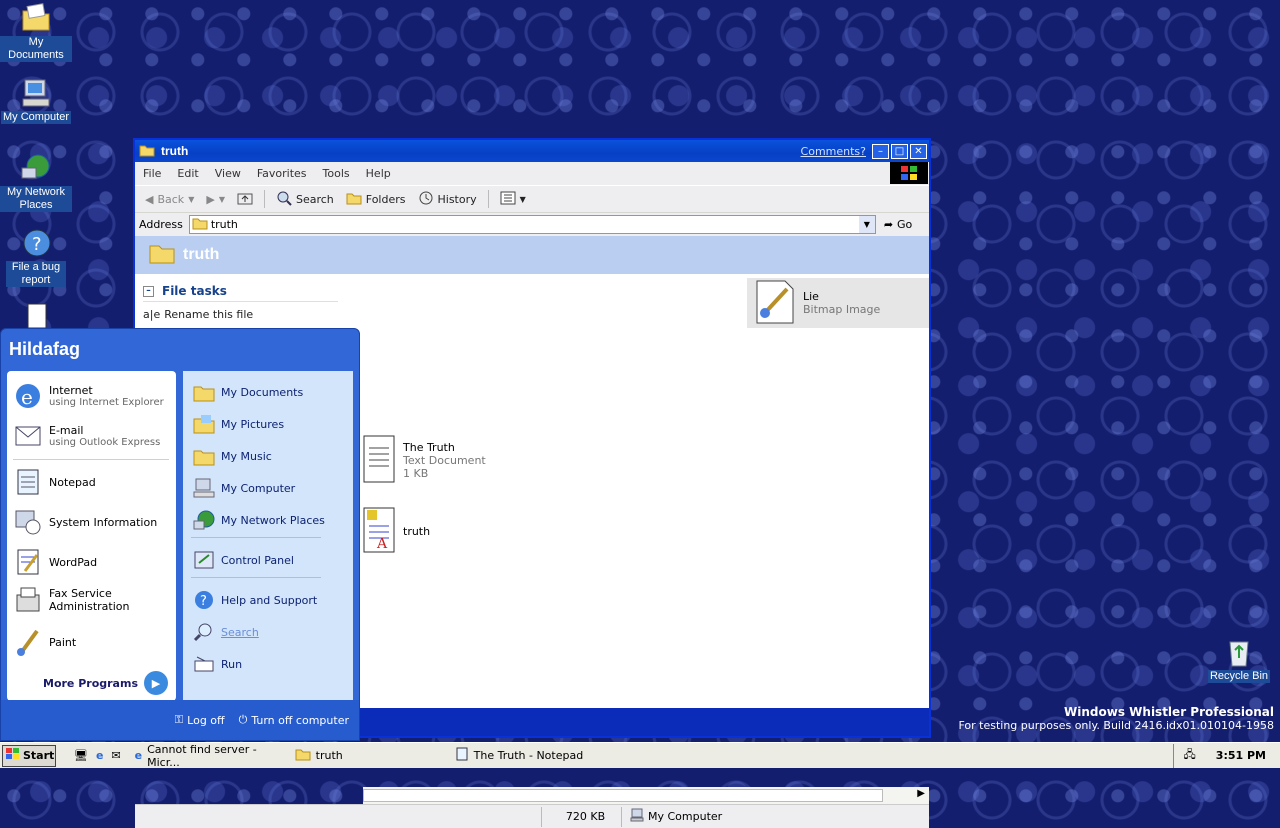  What do you see at coordinates (921, 793) in the screenshot?
I see `scroll-right-arrow-icon: ▶` at bounding box center [921, 793].